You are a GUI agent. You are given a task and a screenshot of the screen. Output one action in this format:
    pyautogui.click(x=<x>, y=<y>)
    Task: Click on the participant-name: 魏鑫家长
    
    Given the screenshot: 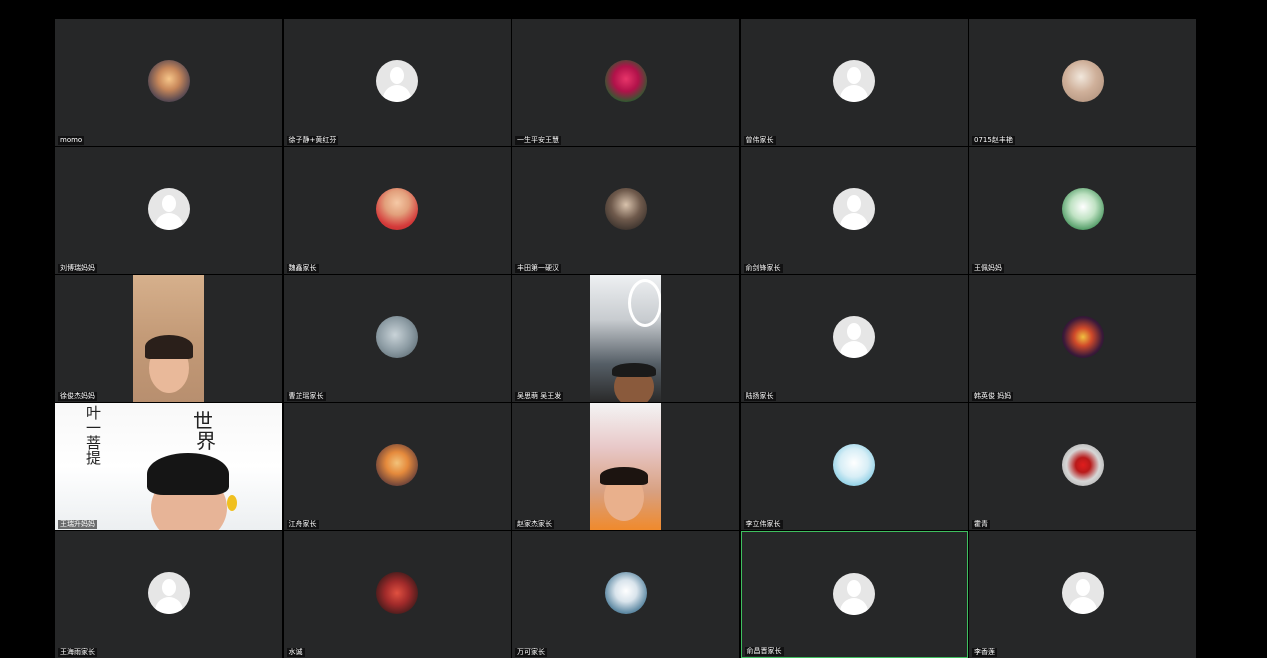 What is the action you would take?
    pyautogui.click(x=302, y=268)
    